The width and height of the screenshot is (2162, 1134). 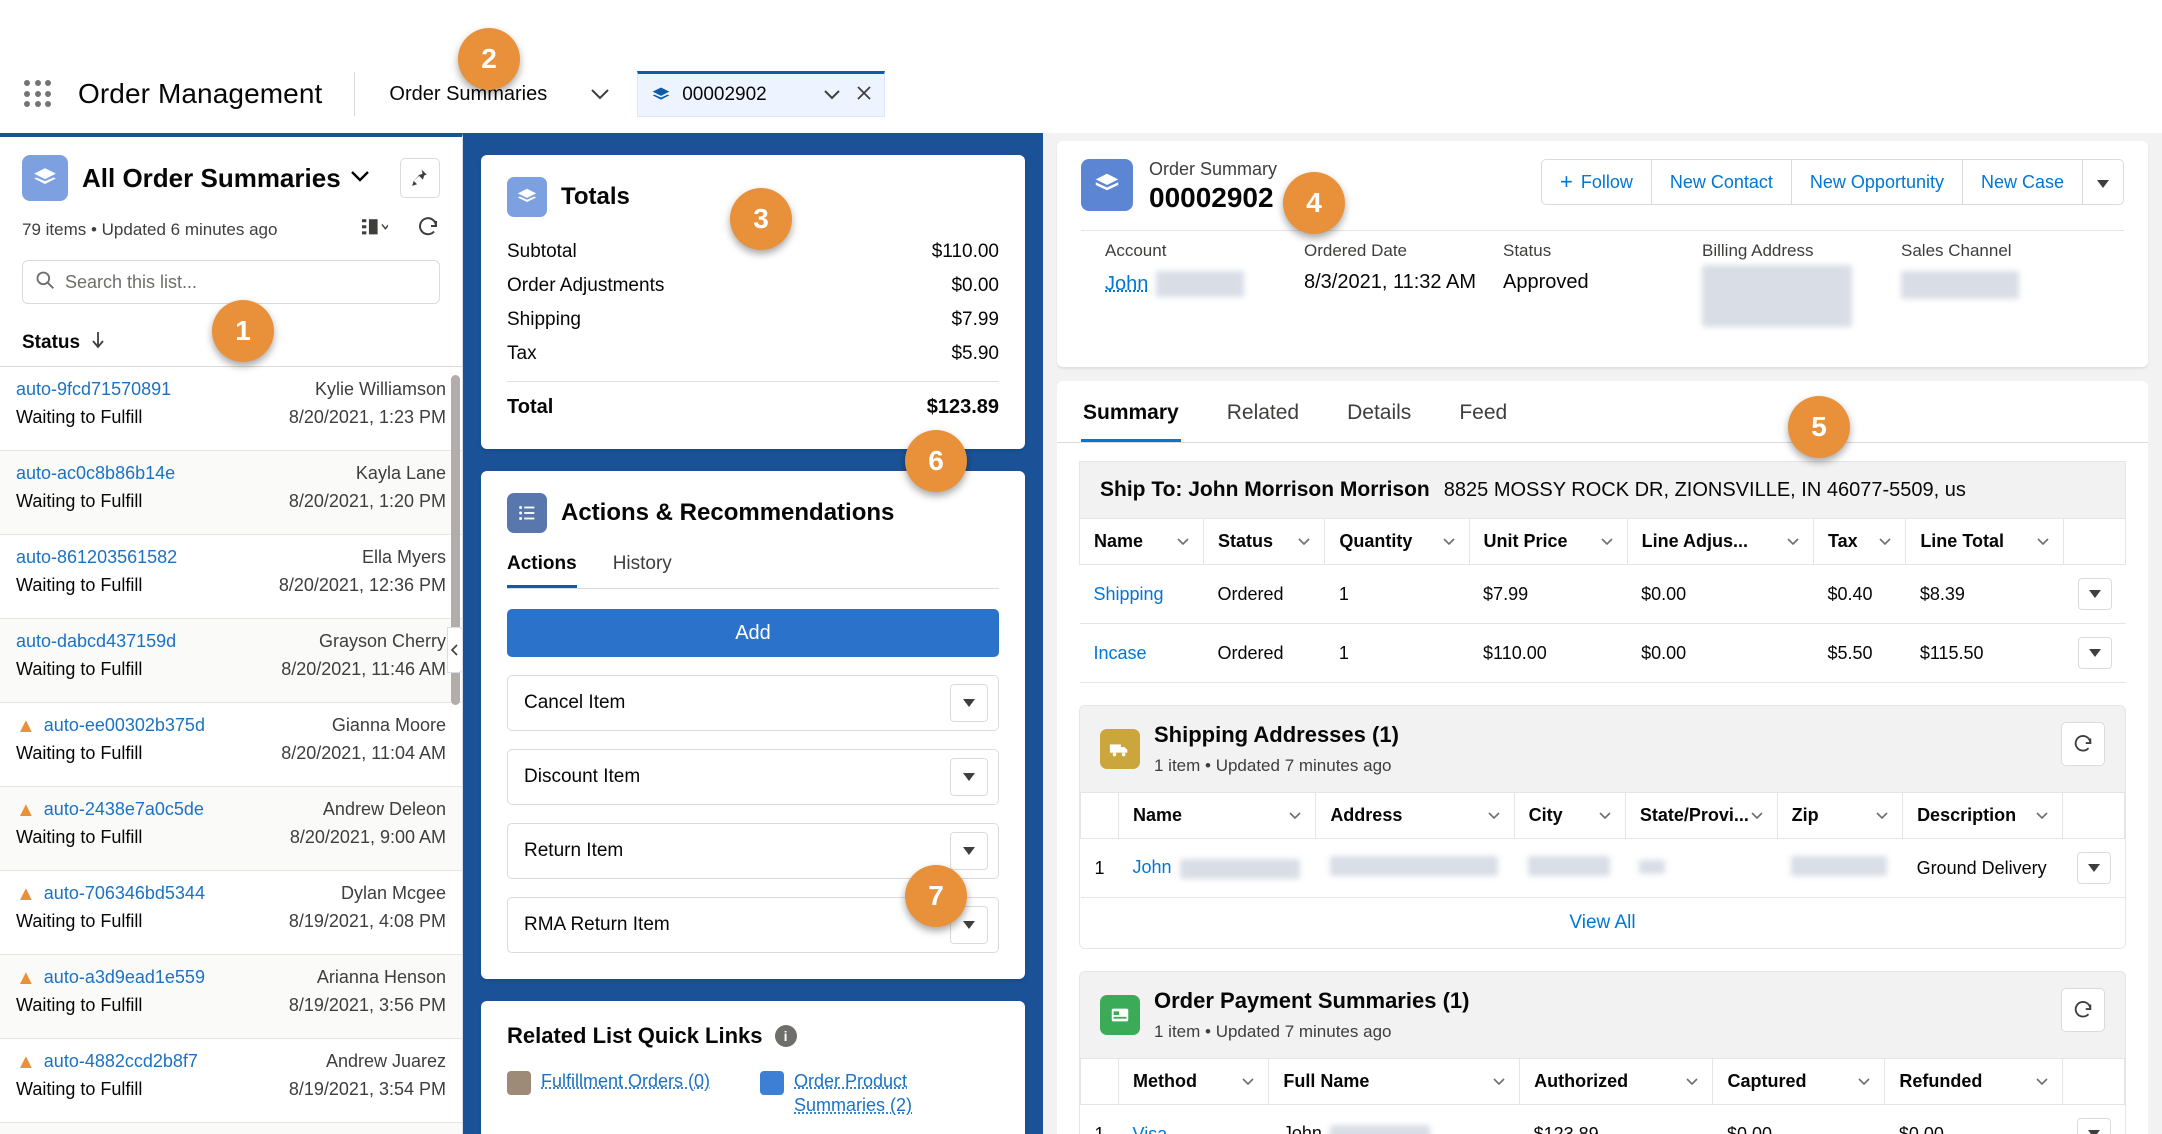 What do you see at coordinates (1721, 182) in the screenshot?
I see `new-contact-button: New Contact` at bounding box center [1721, 182].